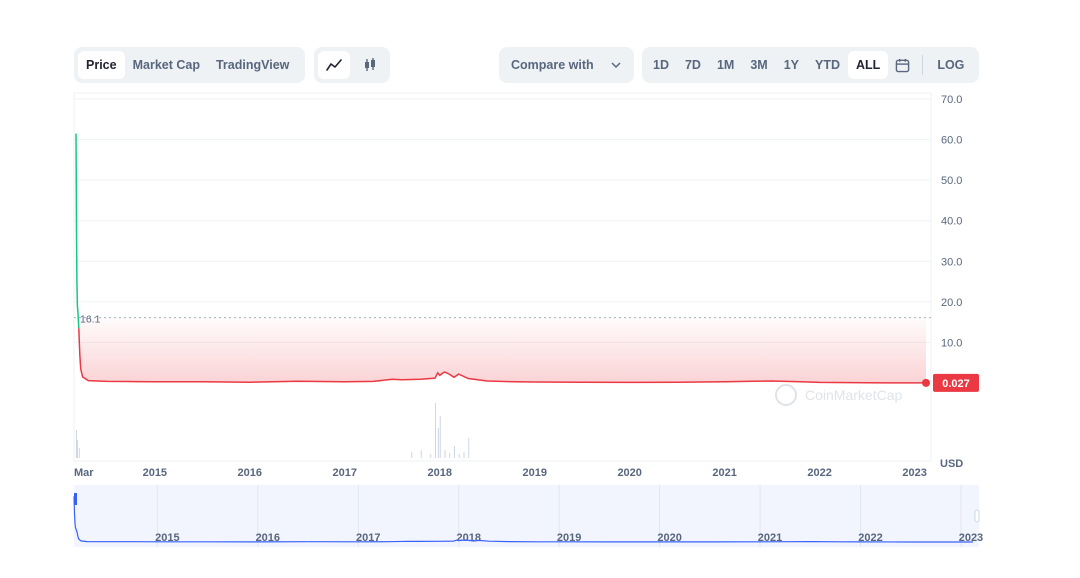 The width and height of the screenshot is (1080, 578). Describe the element at coordinates (951, 343) in the screenshot. I see `y-tick-label: 10.0` at that location.